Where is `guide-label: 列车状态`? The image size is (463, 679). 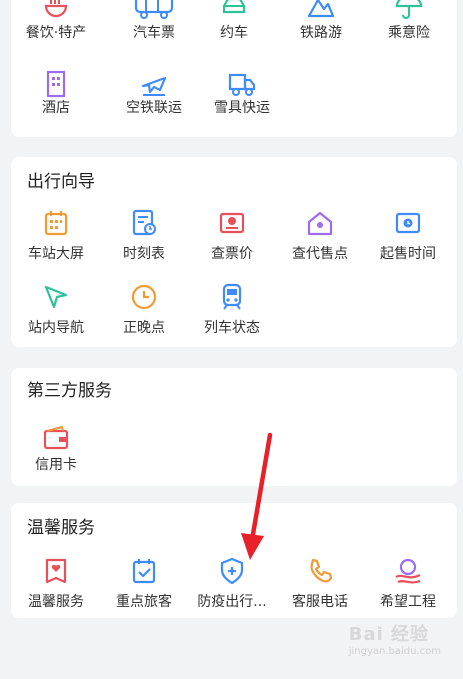 guide-label: 列车状态 is located at coordinates (232, 328).